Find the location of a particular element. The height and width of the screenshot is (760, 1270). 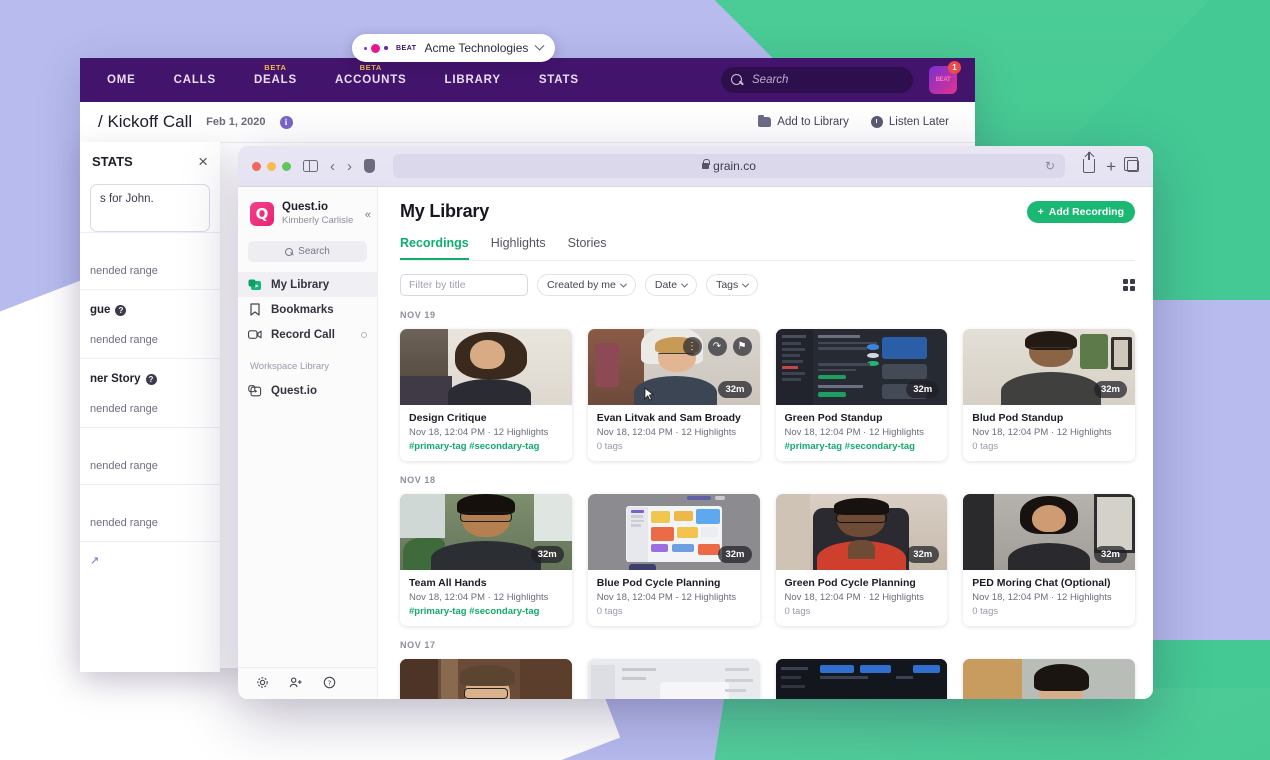

nav-item-deals: BETA DEALS is located at coordinates (275, 74).